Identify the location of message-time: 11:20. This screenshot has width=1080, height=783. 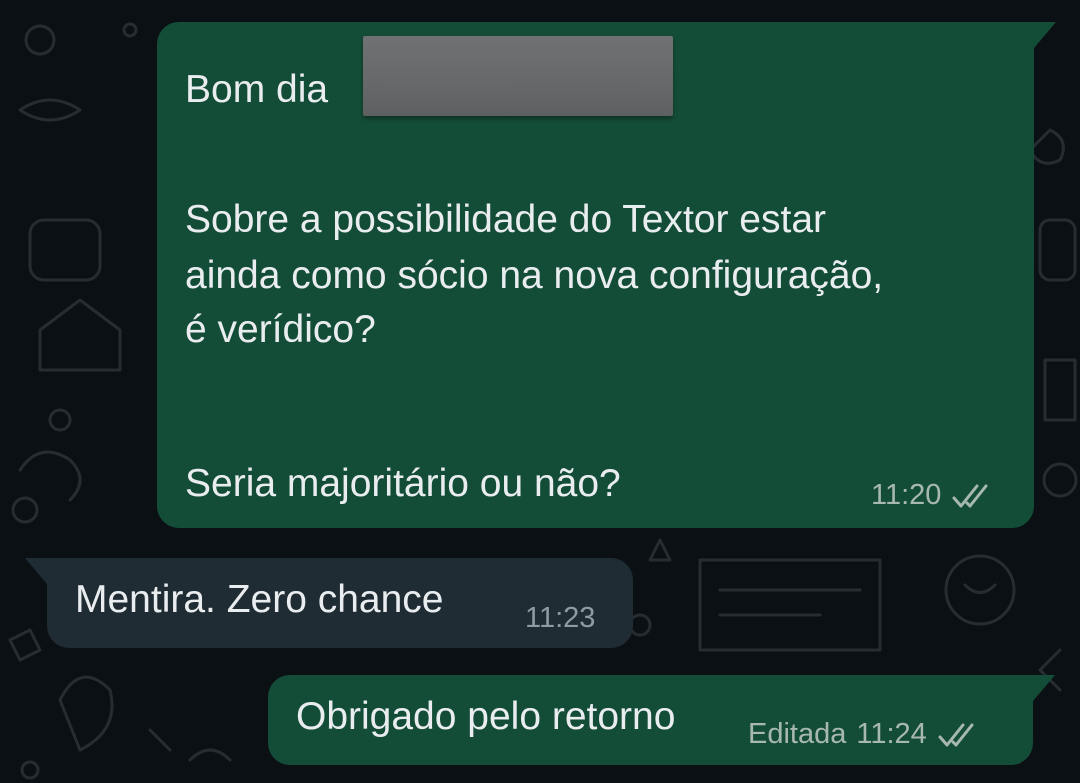
(906, 495).